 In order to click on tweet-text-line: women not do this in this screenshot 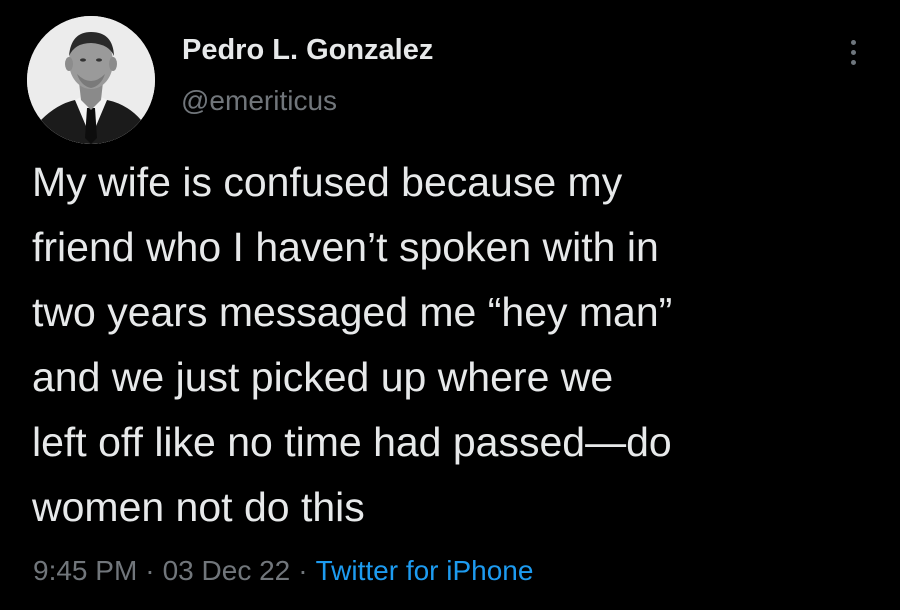, I will do `click(198, 507)`.